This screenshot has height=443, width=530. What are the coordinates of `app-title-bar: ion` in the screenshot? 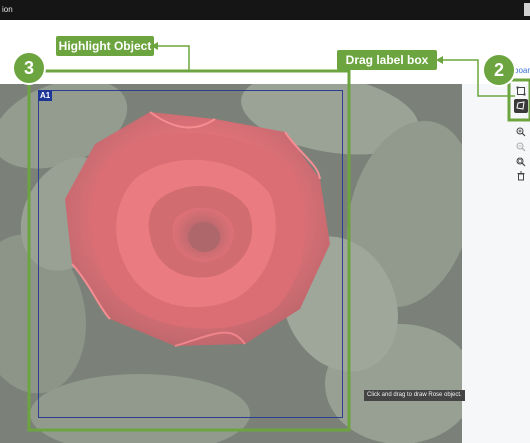 It's located at (265, 10).